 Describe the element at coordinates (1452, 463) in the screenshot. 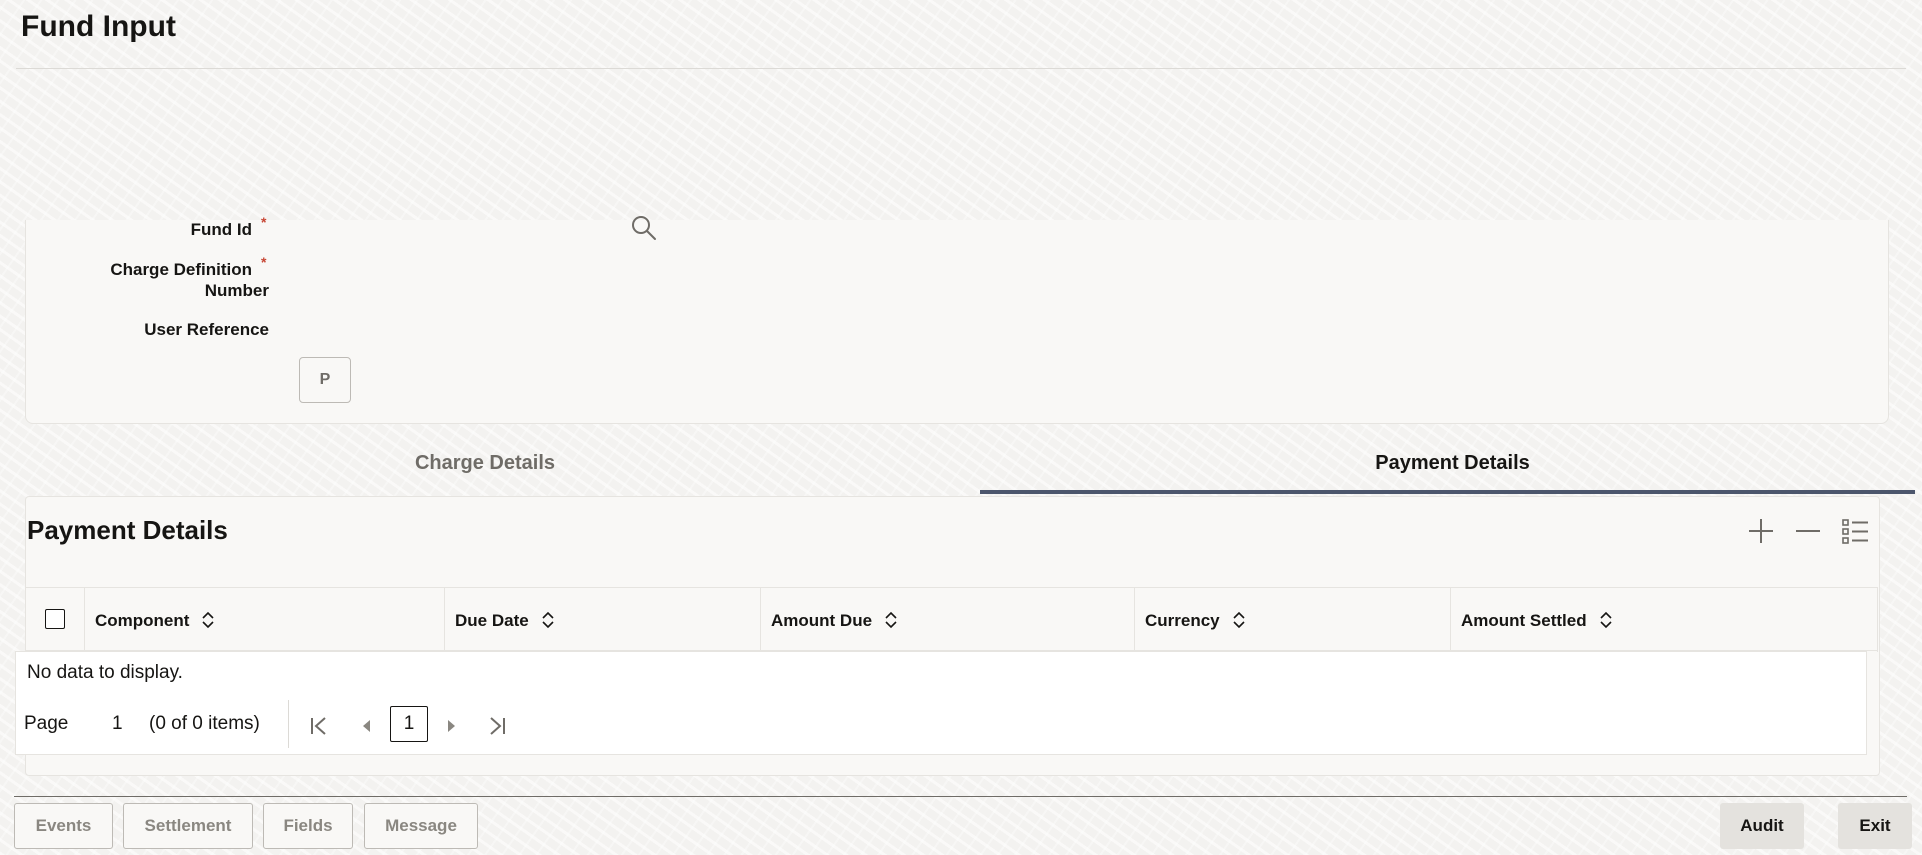

I see `tab-payment-details: Payment Details` at that location.